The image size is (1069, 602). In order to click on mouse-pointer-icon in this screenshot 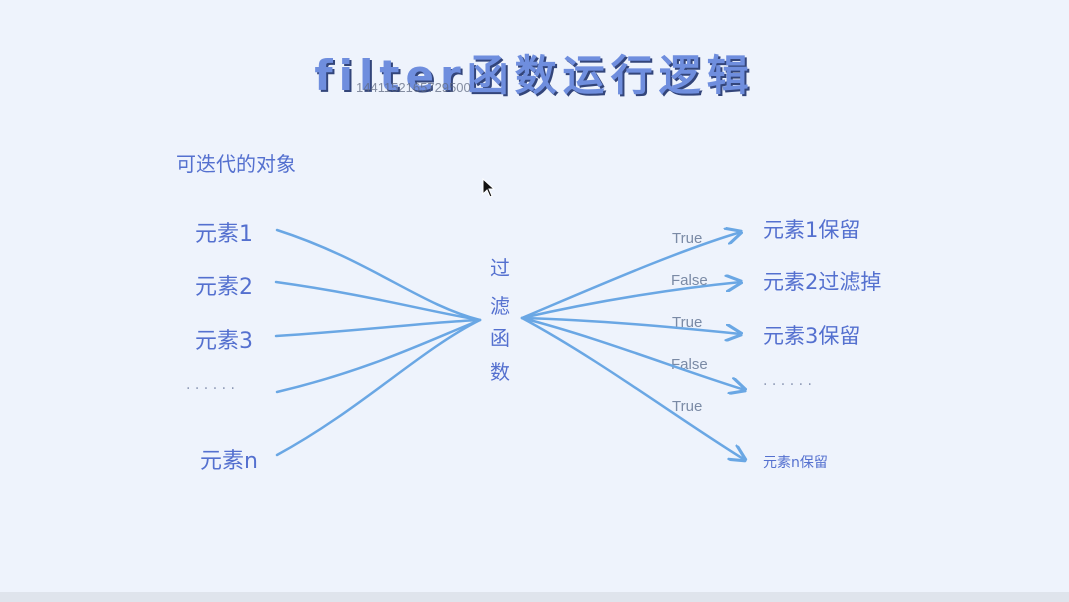, I will do `click(489, 188)`.